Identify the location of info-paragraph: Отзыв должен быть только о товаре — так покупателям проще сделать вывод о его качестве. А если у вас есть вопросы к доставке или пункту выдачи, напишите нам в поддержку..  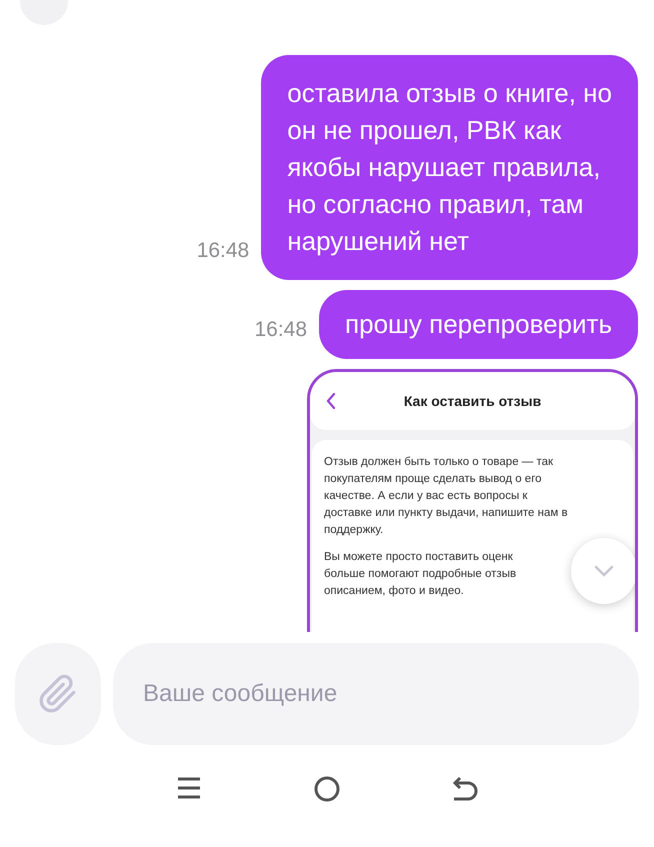
(446, 496).